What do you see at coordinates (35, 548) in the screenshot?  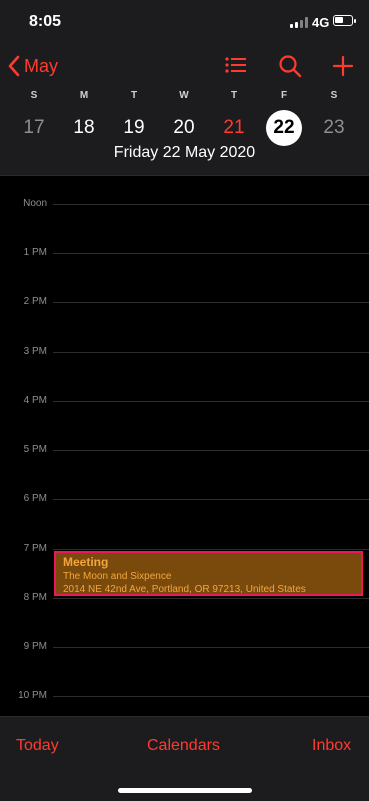 I see `hour-label: 7 PM` at bounding box center [35, 548].